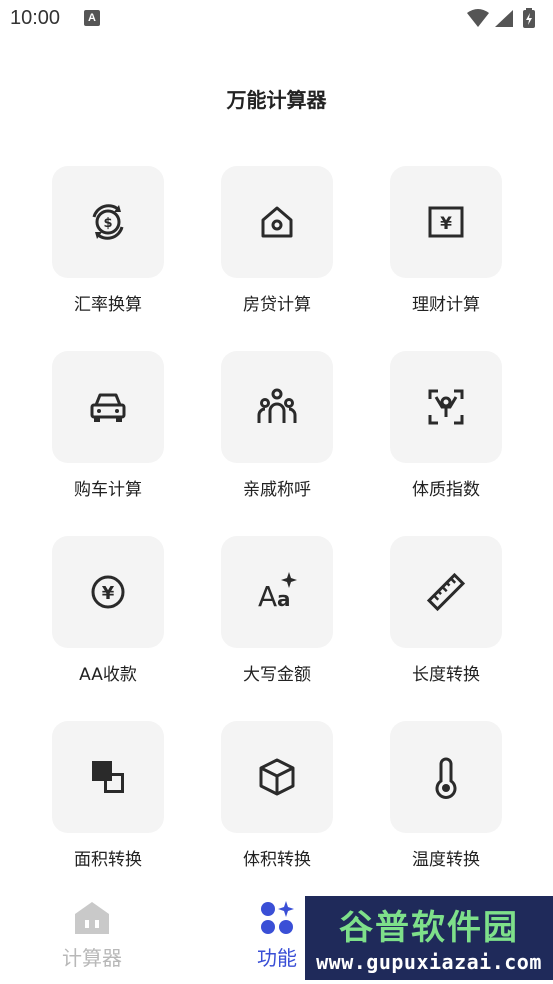  I want to click on text-sparkle-icon: A a, so click(277, 592).